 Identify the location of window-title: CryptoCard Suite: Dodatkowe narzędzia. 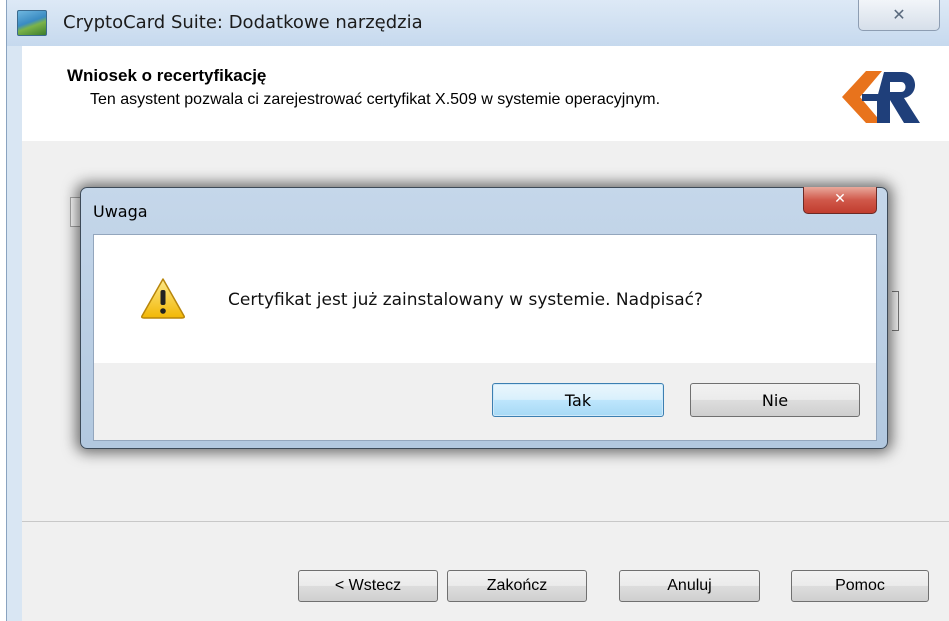
(243, 22).